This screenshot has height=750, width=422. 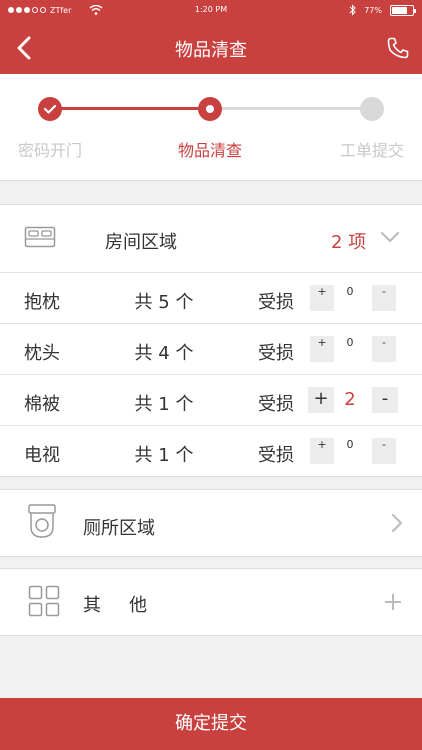 I want to click on bluetooth-icon, so click(x=352, y=10).